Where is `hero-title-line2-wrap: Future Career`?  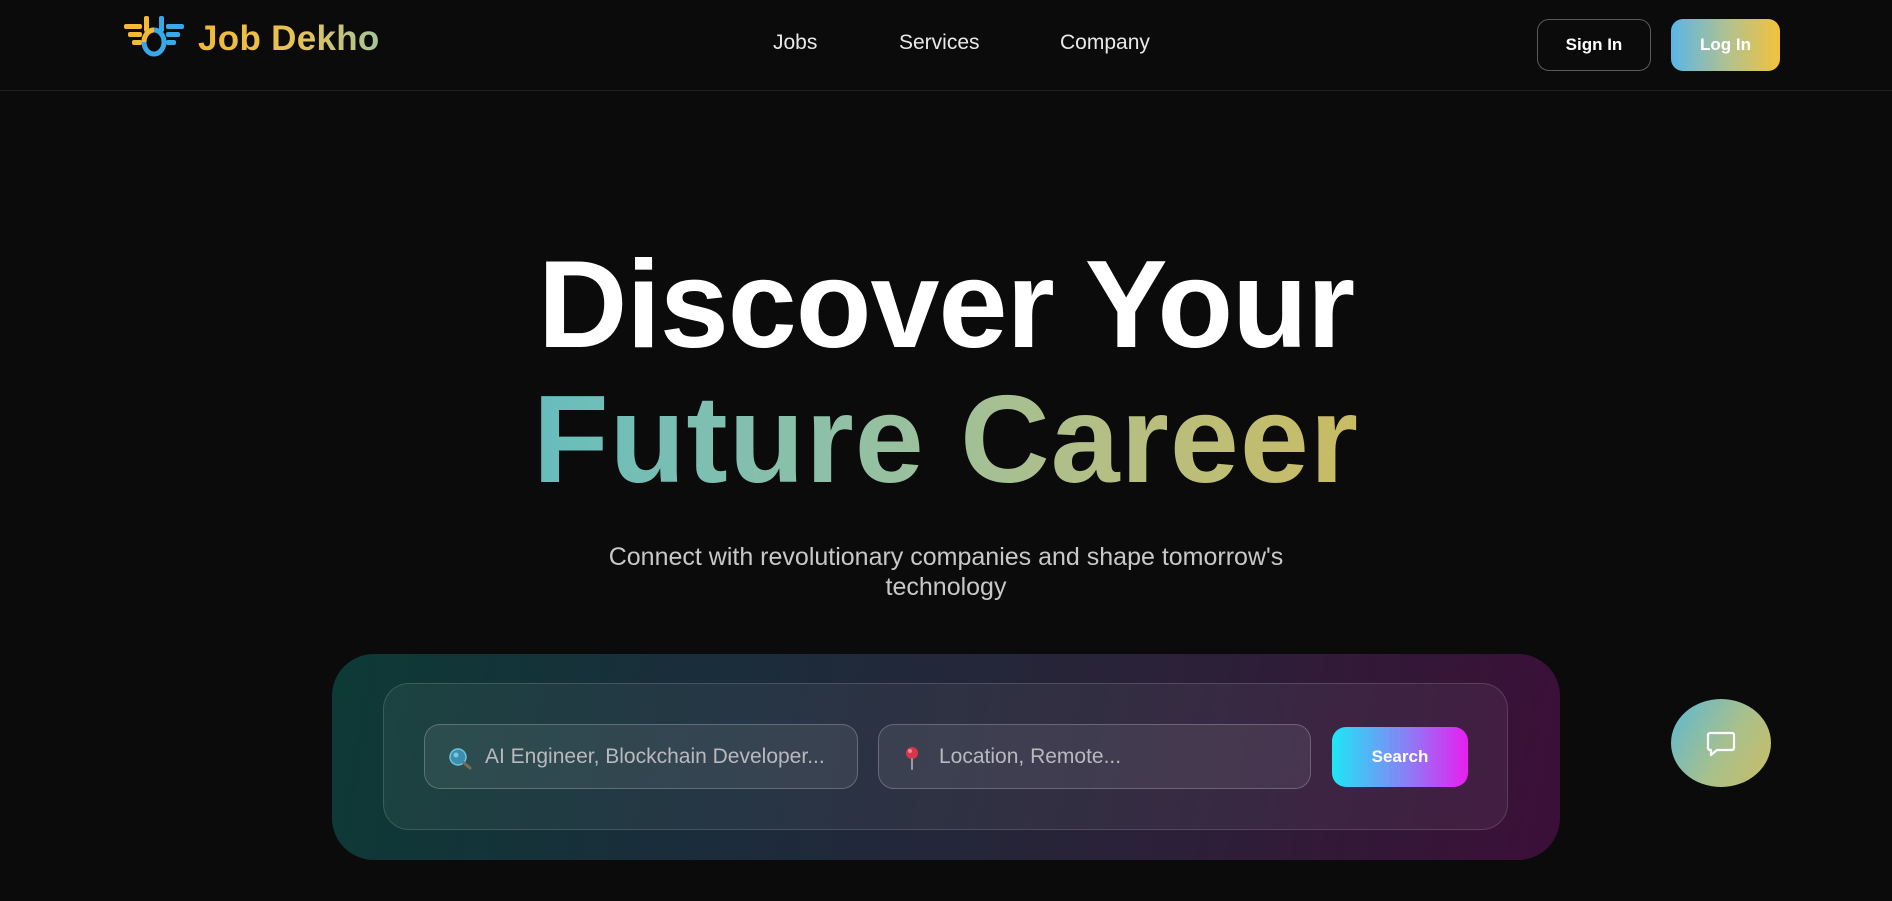
hero-title-line2-wrap: Future Career is located at coordinates (946, 440).